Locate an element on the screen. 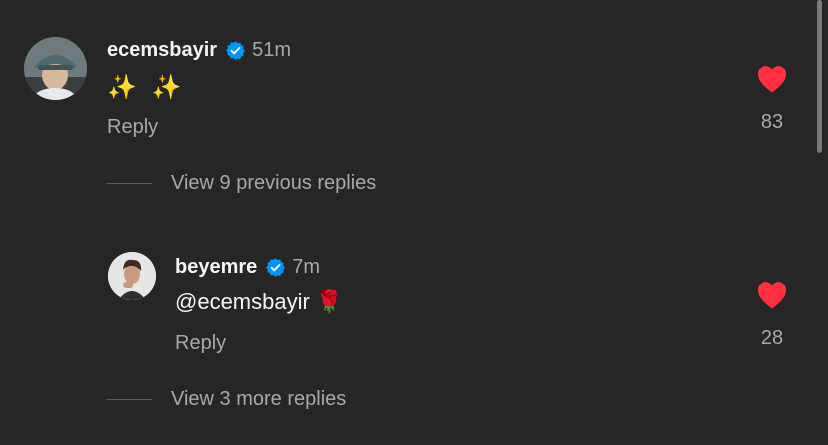  reply-header: beyemre 7m is located at coordinates (247, 267).